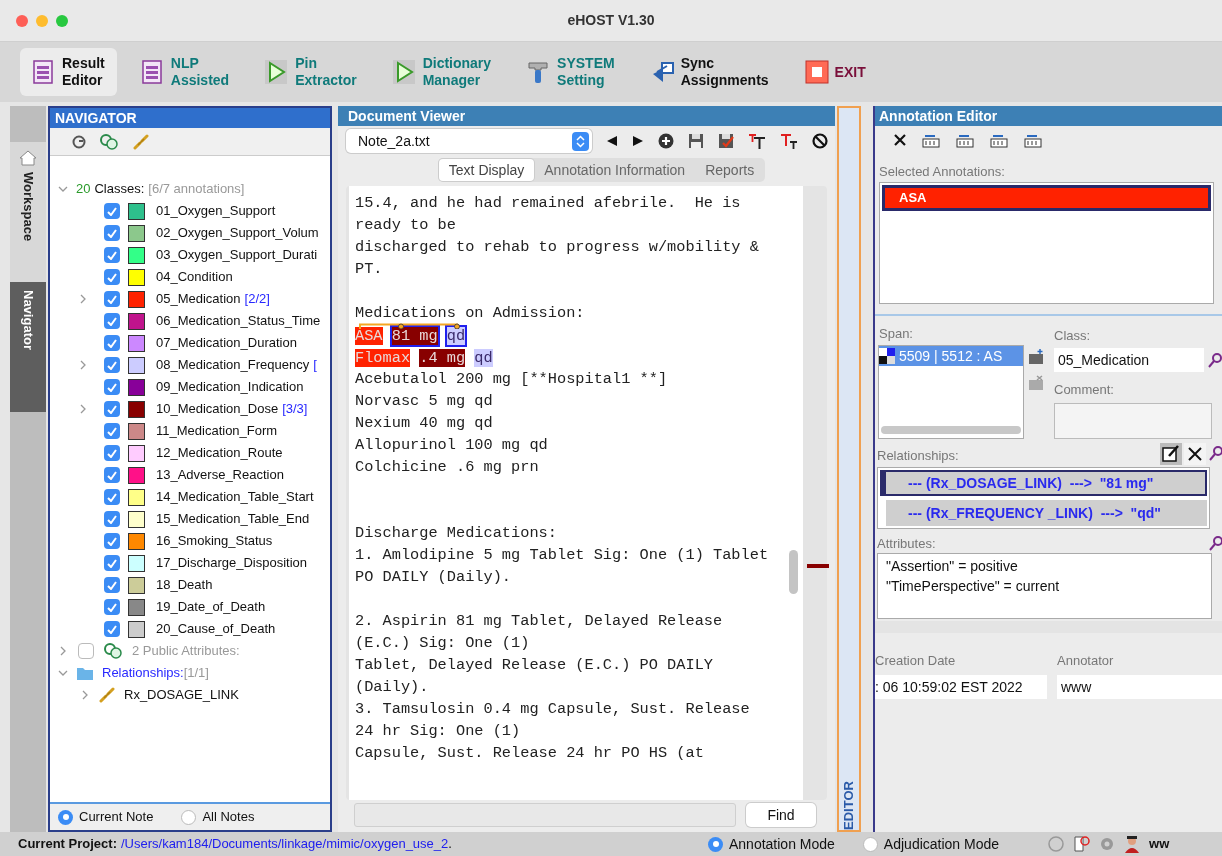 The width and height of the screenshot is (1222, 856). What do you see at coordinates (216, 211) in the screenshot?
I see `class-label: 01_Oxygen_Support` at bounding box center [216, 211].